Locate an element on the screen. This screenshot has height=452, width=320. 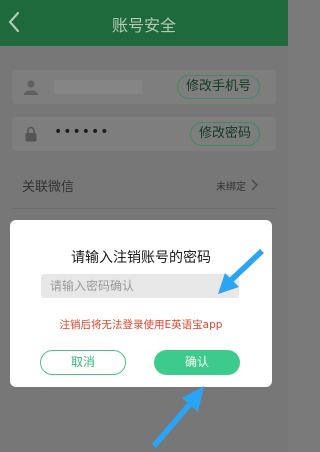
change-password-button: 修改密码 is located at coordinates (224, 134).